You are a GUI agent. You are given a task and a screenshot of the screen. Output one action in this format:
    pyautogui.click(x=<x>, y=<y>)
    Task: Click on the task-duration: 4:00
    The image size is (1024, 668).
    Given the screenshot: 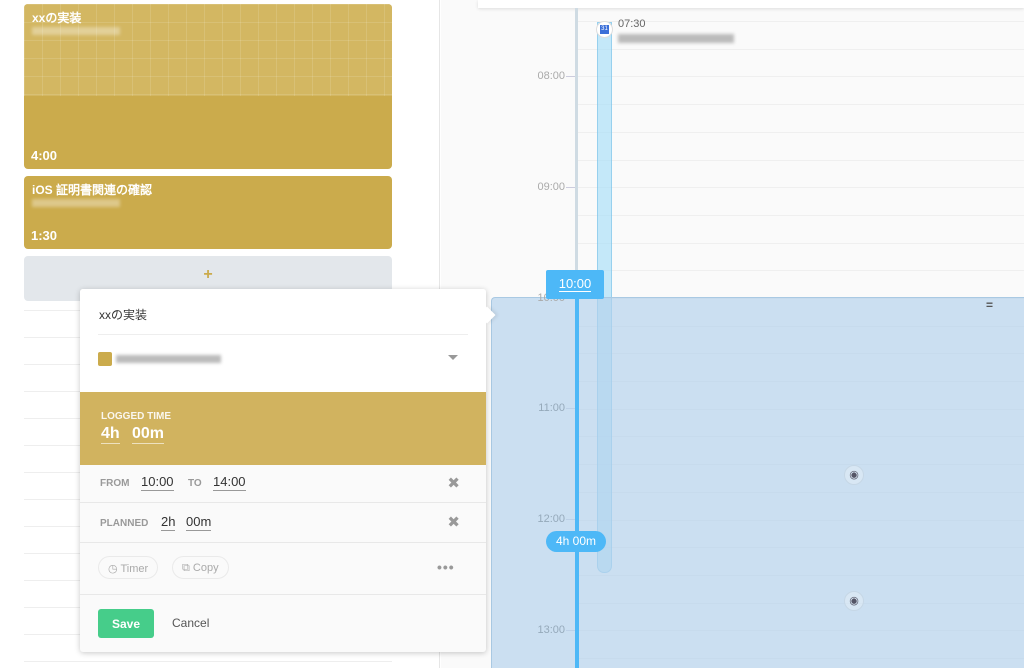 What is the action you would take?
    pyautogui.click(x=44, y=155)
    